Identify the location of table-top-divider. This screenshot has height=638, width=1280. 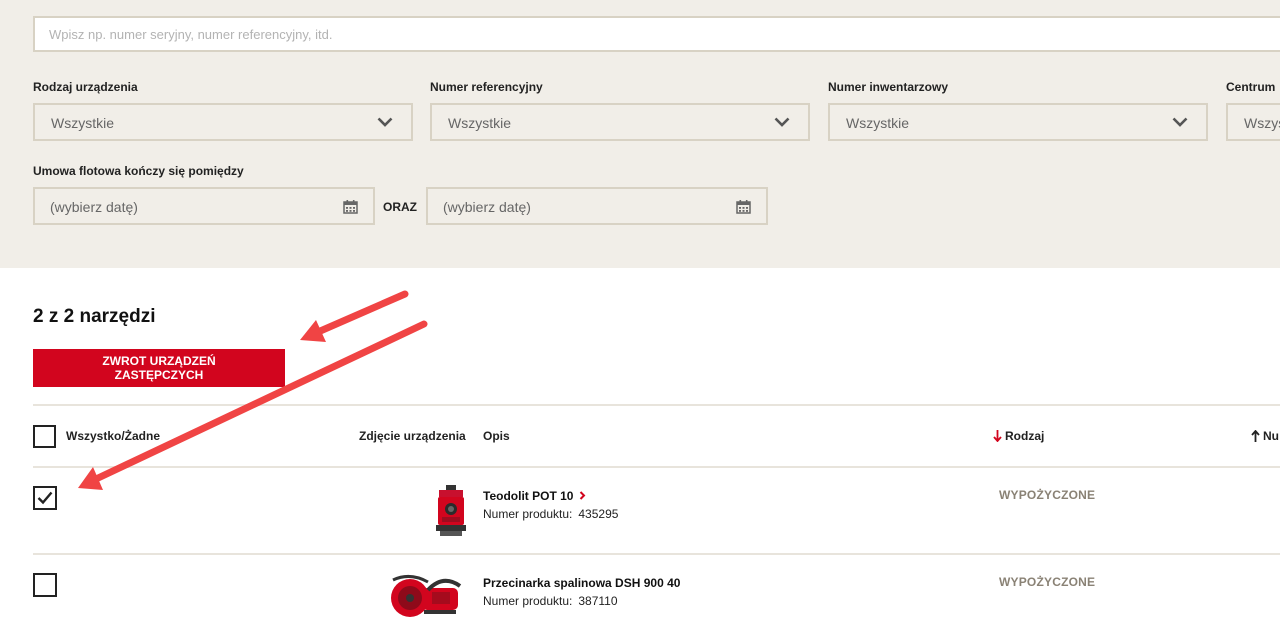
(656, 405).